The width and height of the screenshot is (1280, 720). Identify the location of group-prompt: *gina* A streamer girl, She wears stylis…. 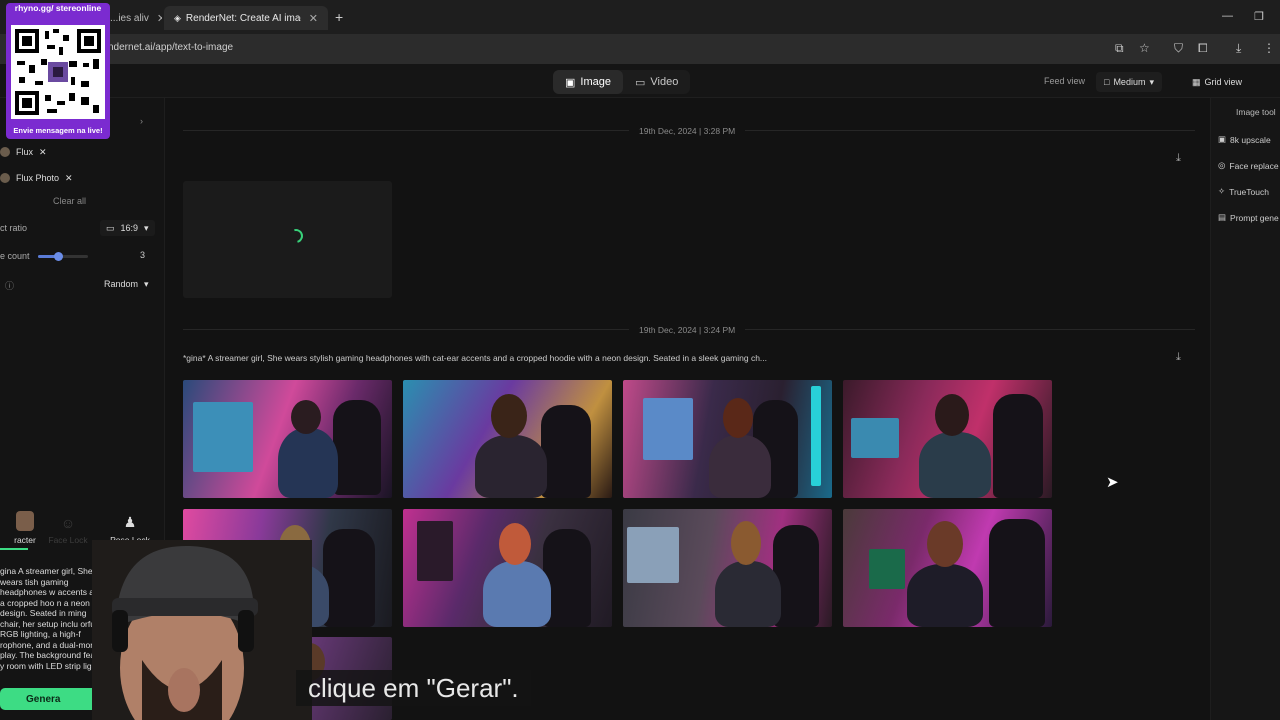
(475, 358).